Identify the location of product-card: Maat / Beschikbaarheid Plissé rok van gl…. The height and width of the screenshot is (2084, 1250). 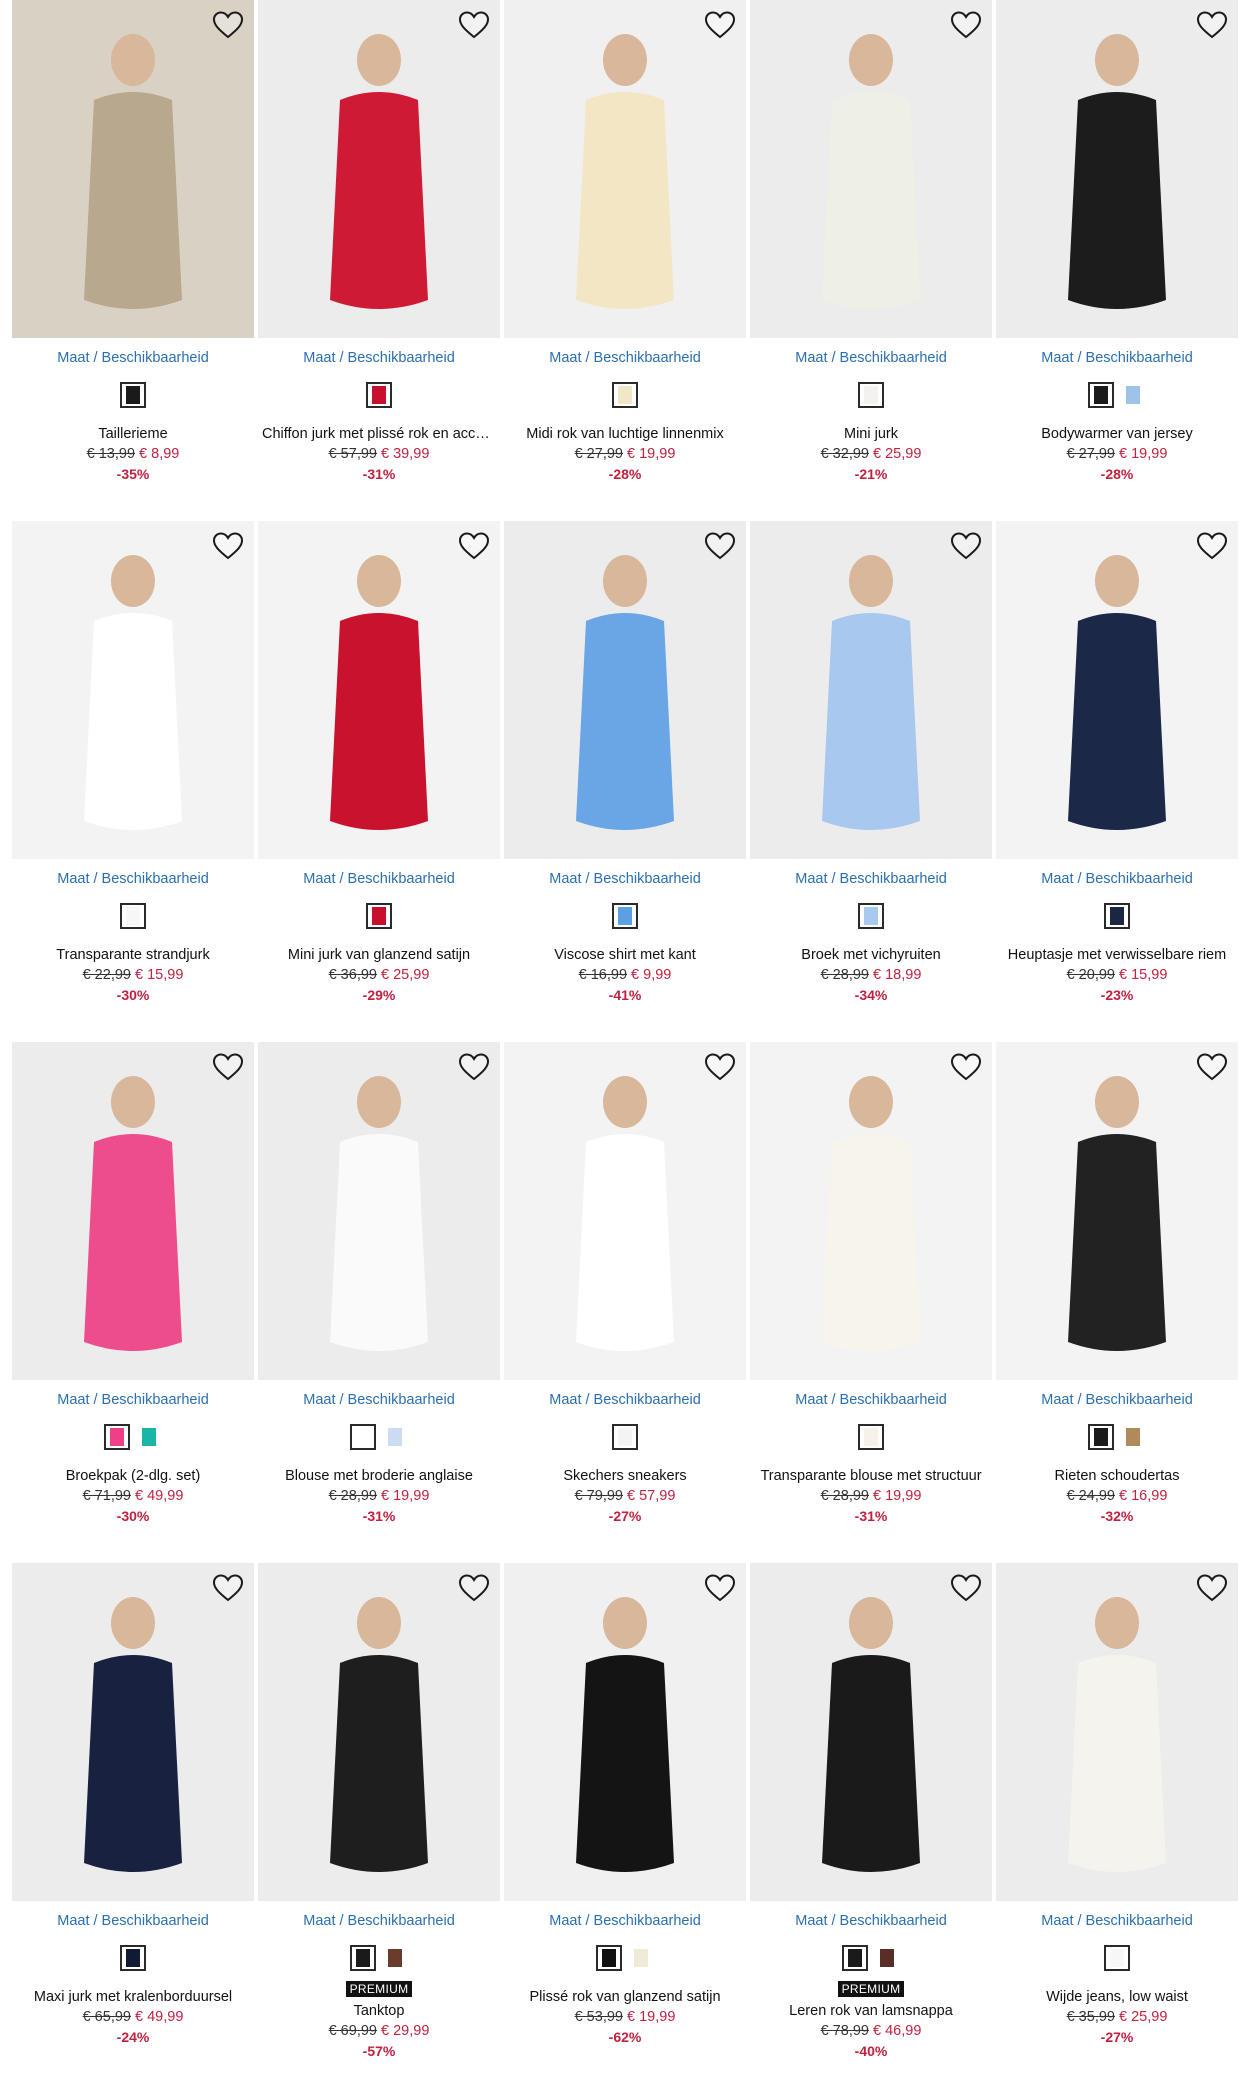
(625, 1823).